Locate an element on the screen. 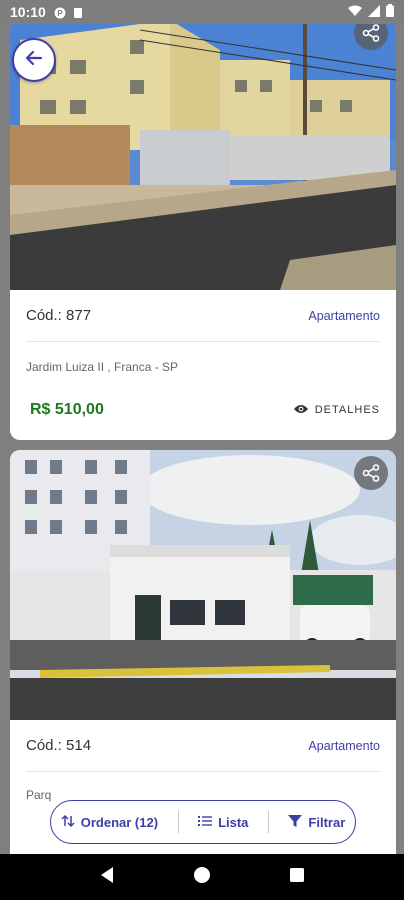 This screenshot has height=900, width=404. list-view-button: Lista is located at coordinates (223, 822).